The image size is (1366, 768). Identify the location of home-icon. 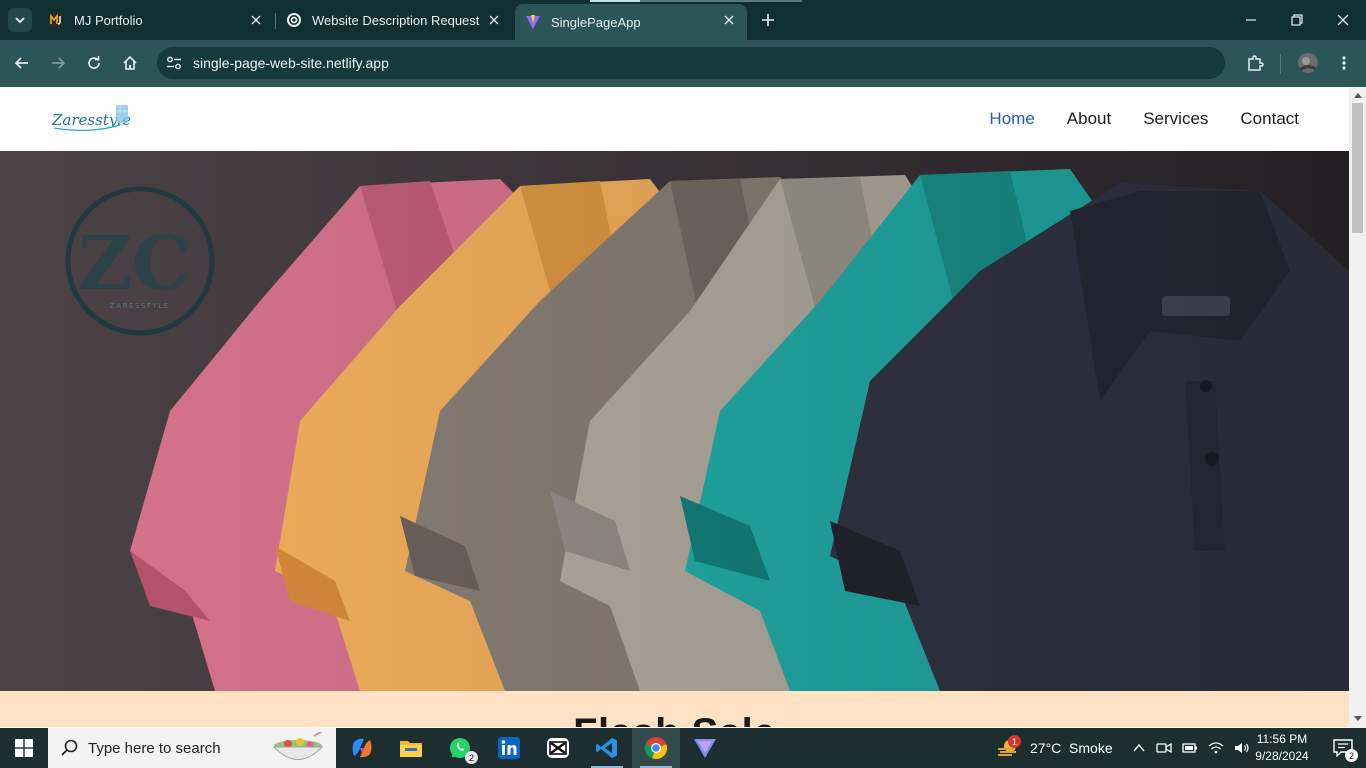
(130, 62).